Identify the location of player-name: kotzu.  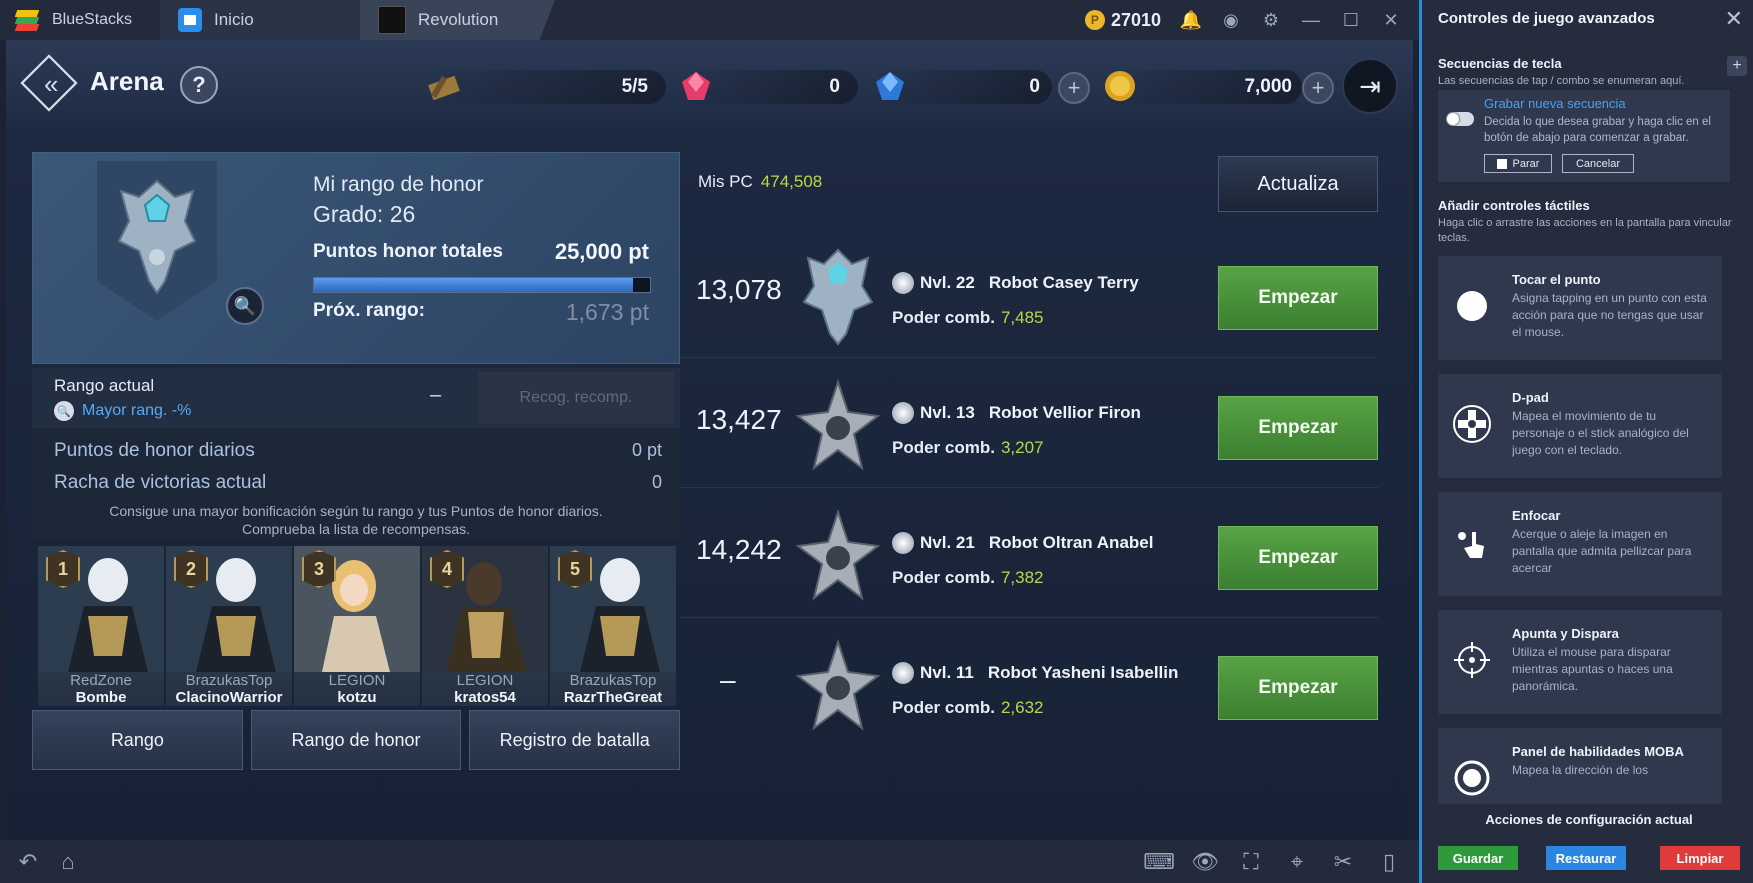
(357, 697).